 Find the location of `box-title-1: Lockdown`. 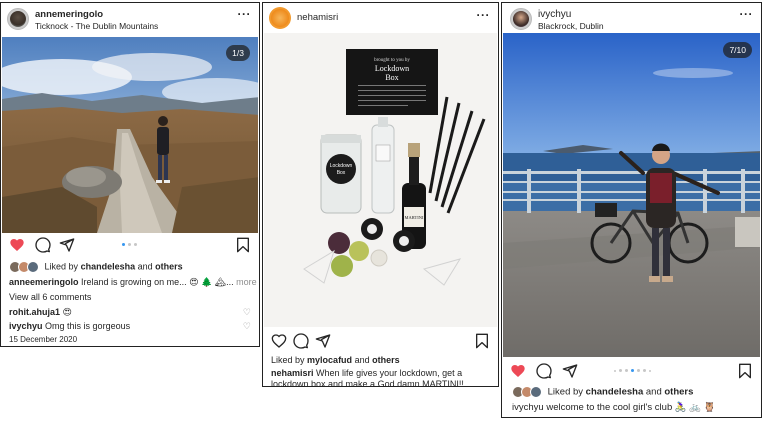

box-title-1: Lockdown is located at coordinates (392, 68).